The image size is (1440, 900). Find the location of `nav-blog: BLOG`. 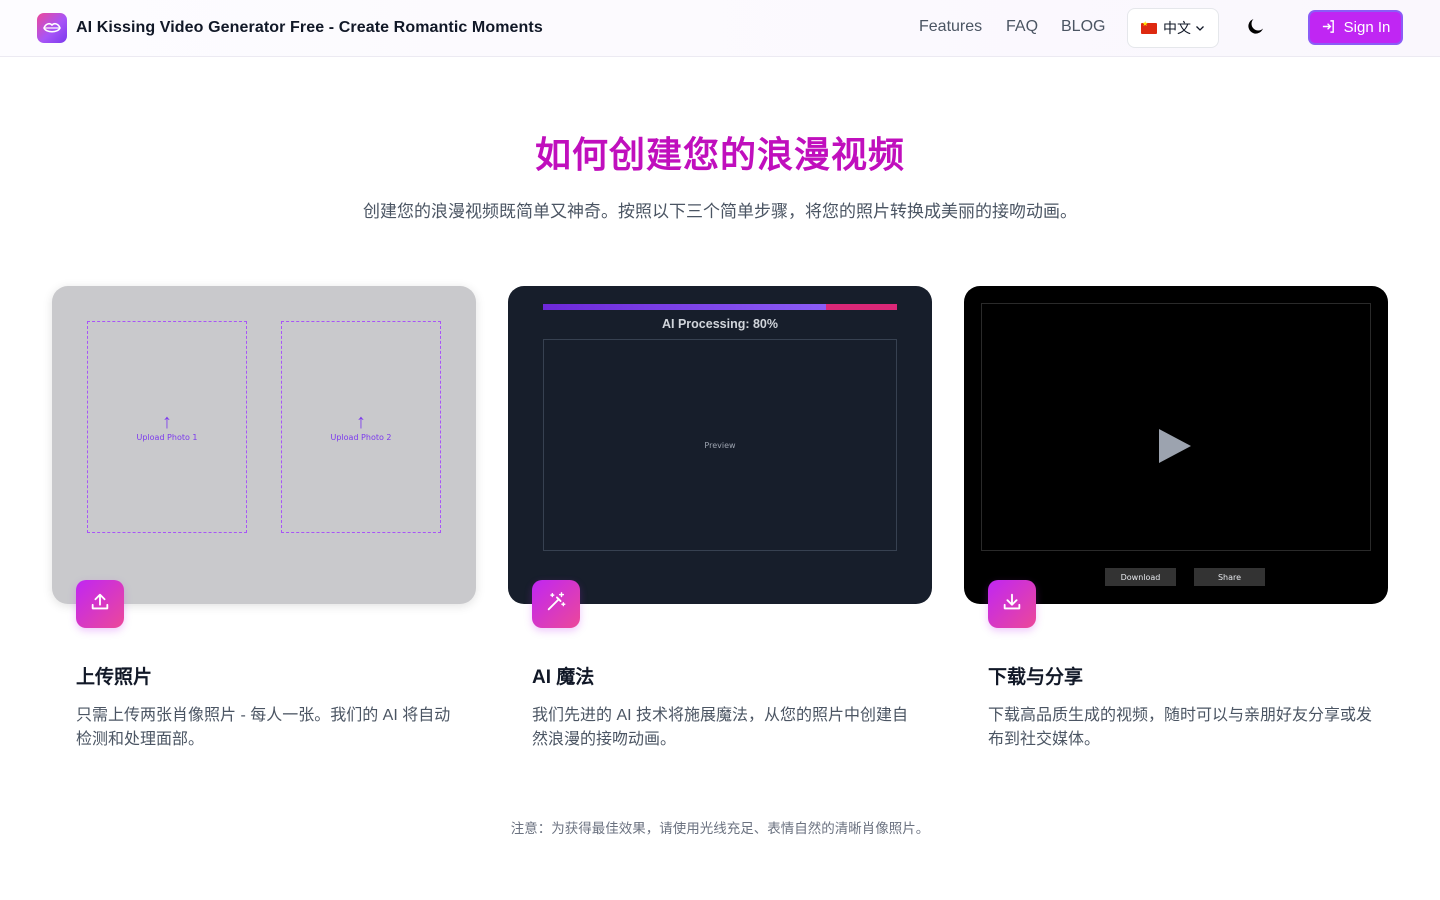

nav-blog: BLOG is located at coordinates (1083, 27).